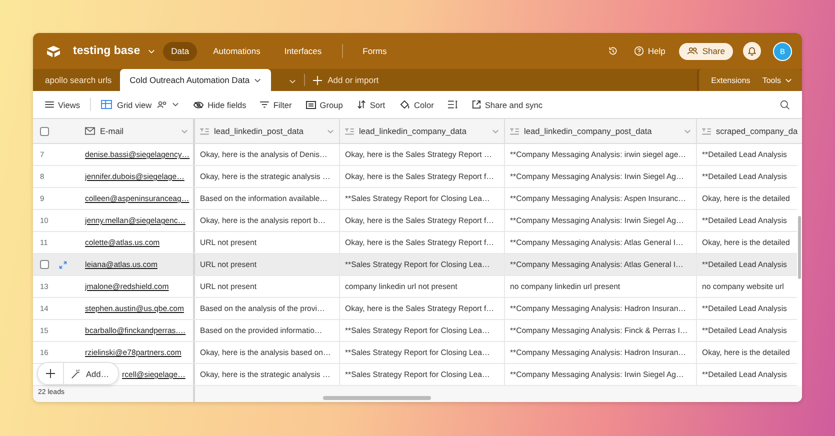 The width and height of the screenshot is (835, 436). Describe the element at coordinates (76, 80) in the screenshot. I see `table-tab: apollo search urls` at that location.